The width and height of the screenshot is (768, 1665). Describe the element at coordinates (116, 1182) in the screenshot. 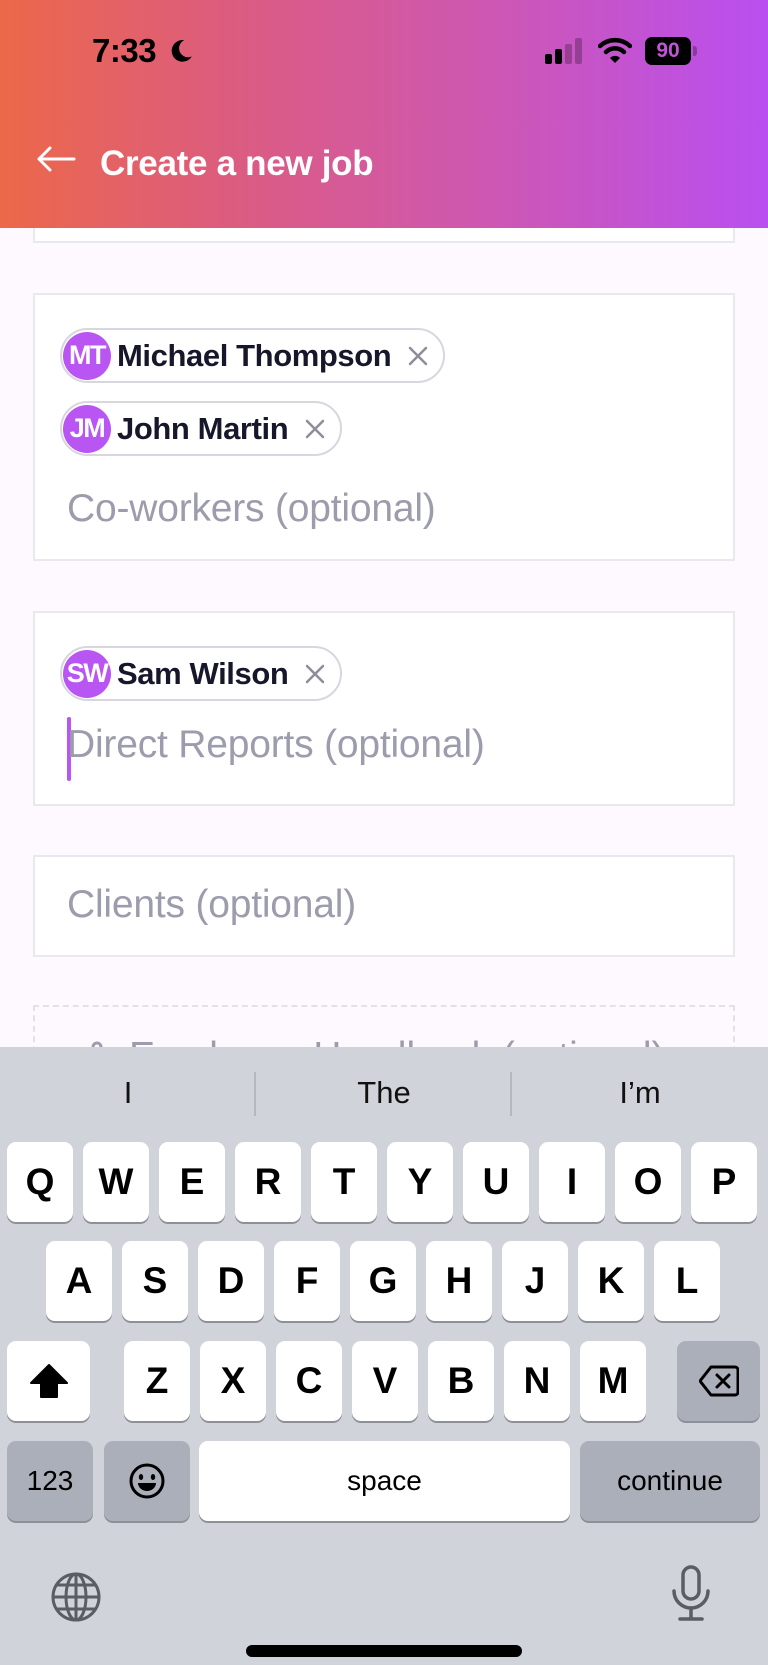

I see `key-w: W` at that location.